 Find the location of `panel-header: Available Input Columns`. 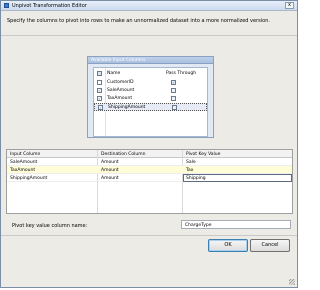

panel-header: Available Input Columns is located at coordinates (150, 60).